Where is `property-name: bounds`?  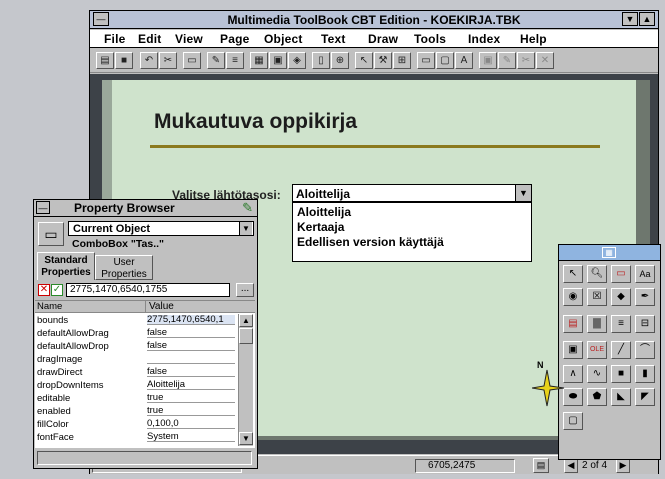 property-name: bounds is located at coordinates (52, 320).